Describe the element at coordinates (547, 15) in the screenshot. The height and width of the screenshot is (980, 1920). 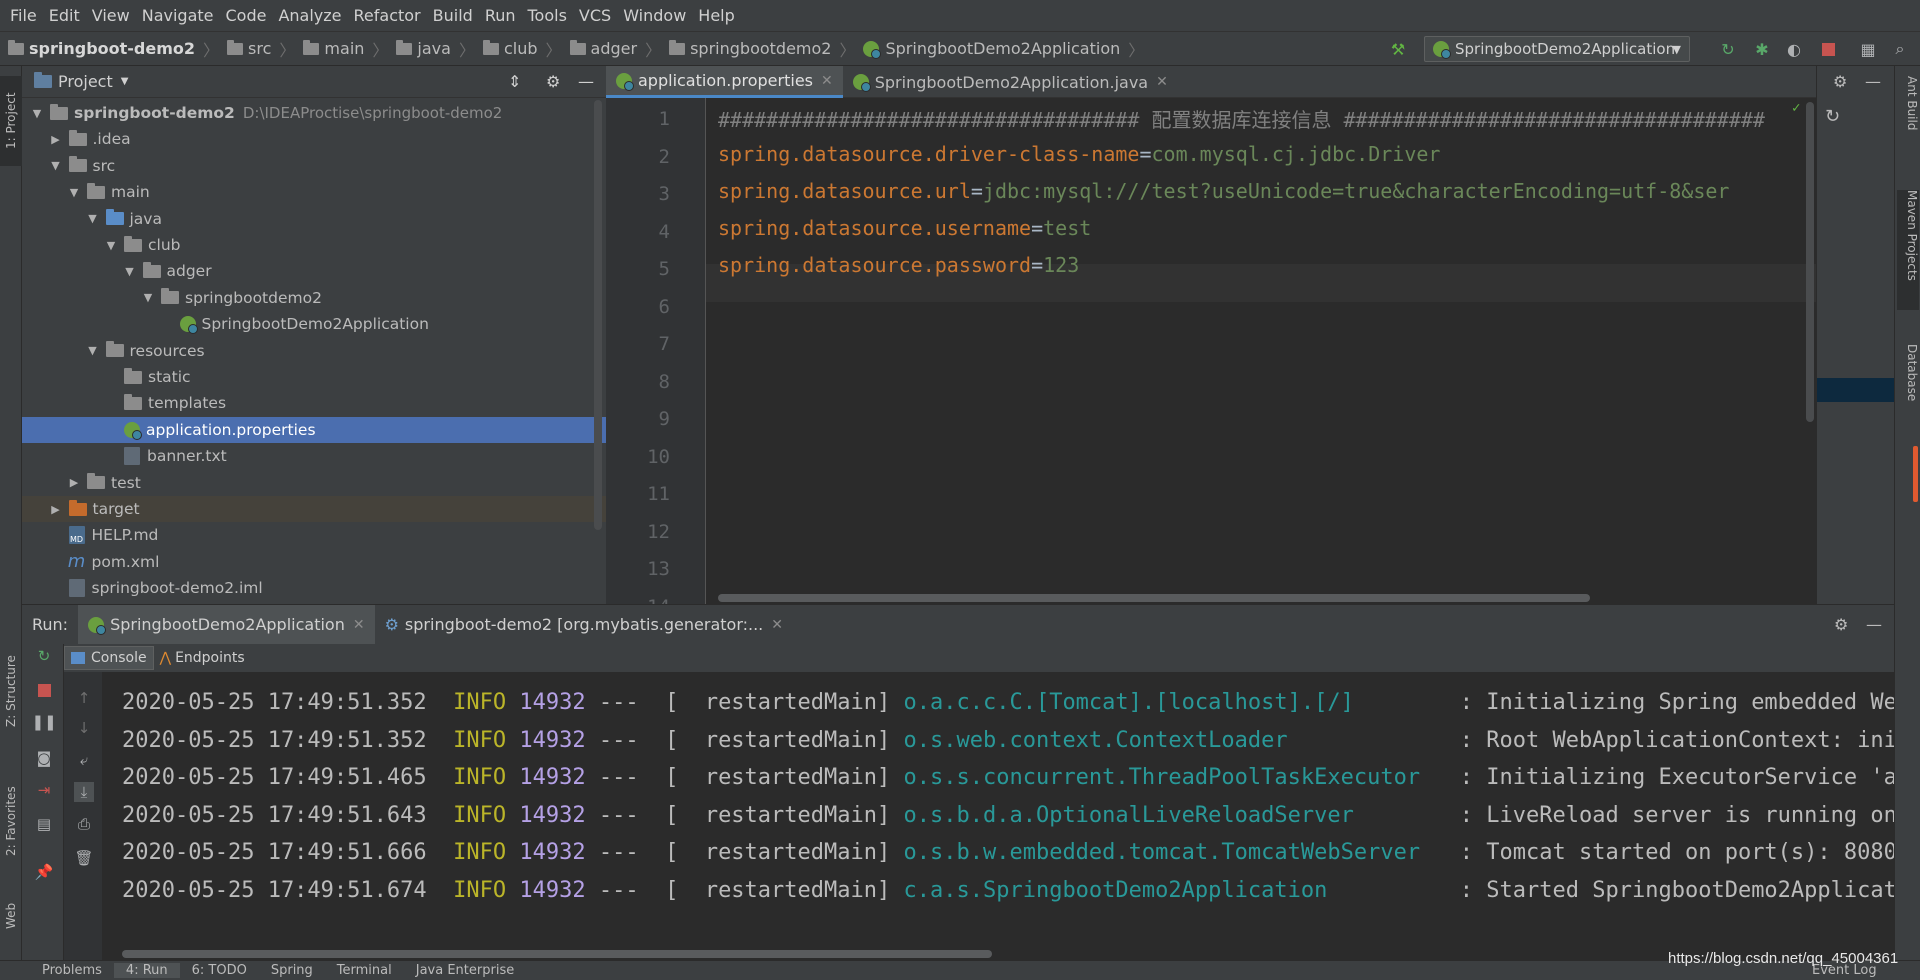
I see `menu-tools: Tools` at that location.